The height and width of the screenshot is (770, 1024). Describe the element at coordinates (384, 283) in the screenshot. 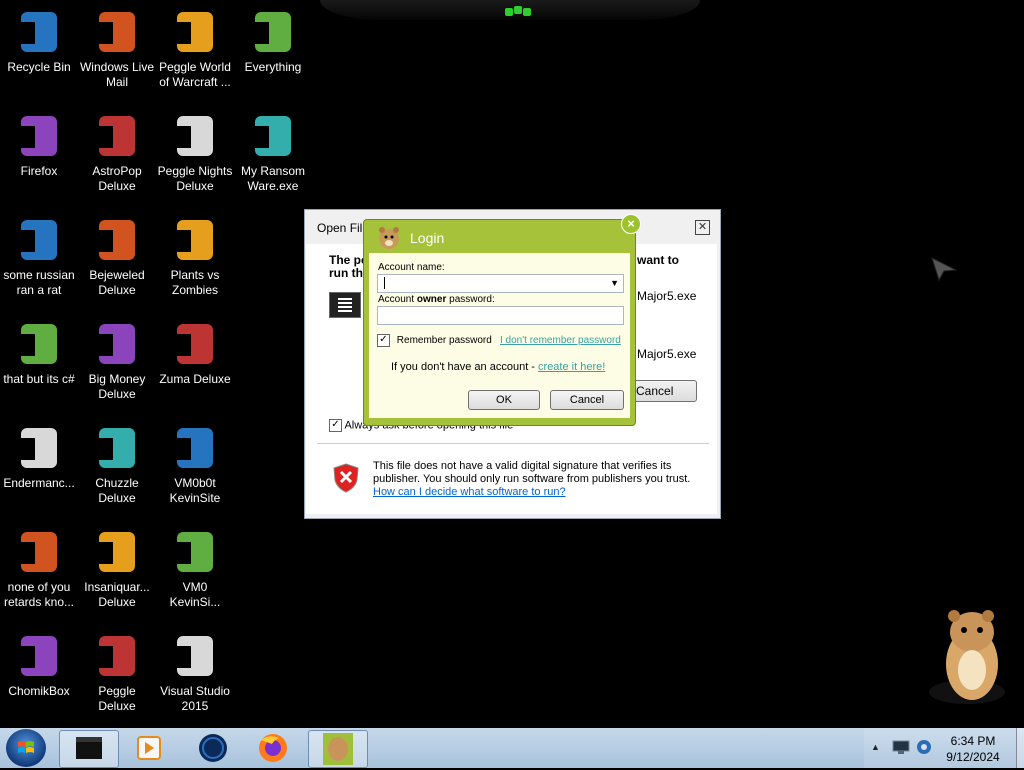

I see `text-caret` at that location.